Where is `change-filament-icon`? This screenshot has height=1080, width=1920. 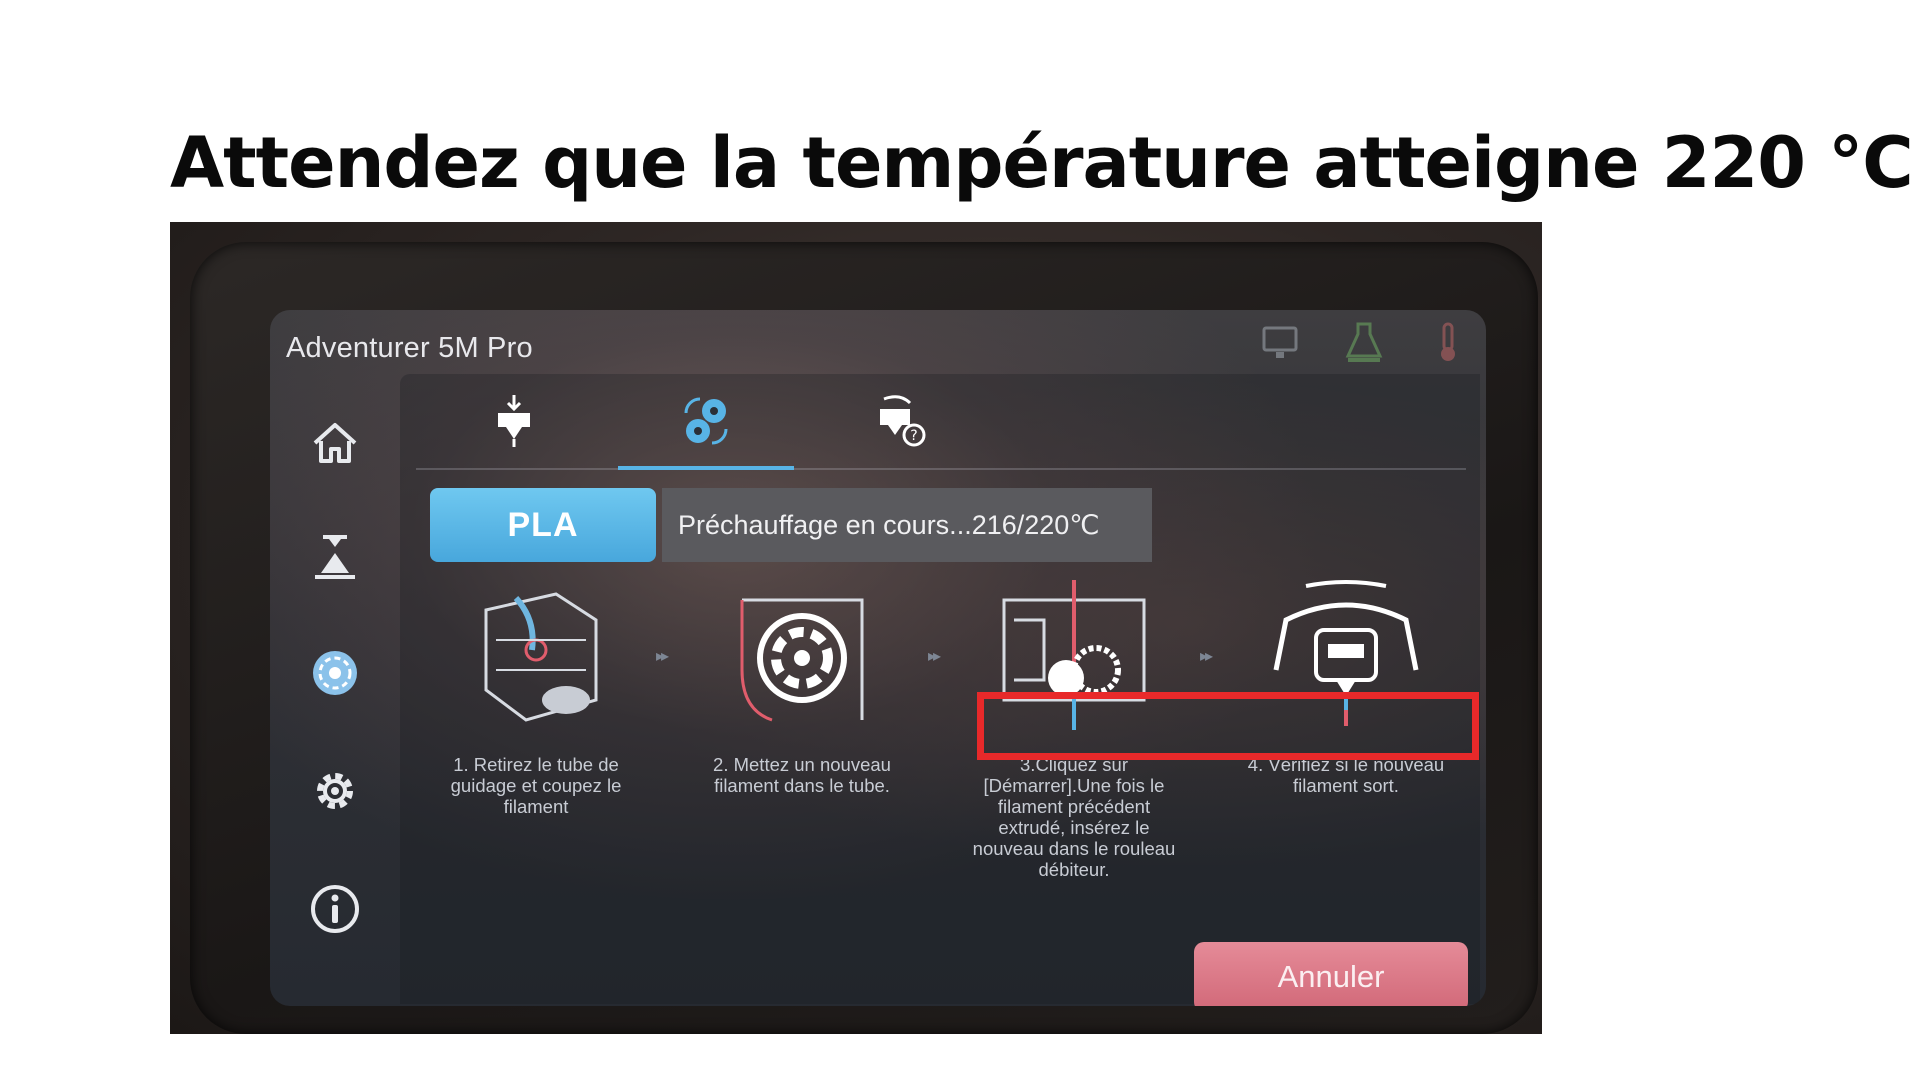
change-filament-icon is located at coordinates (706, 421).